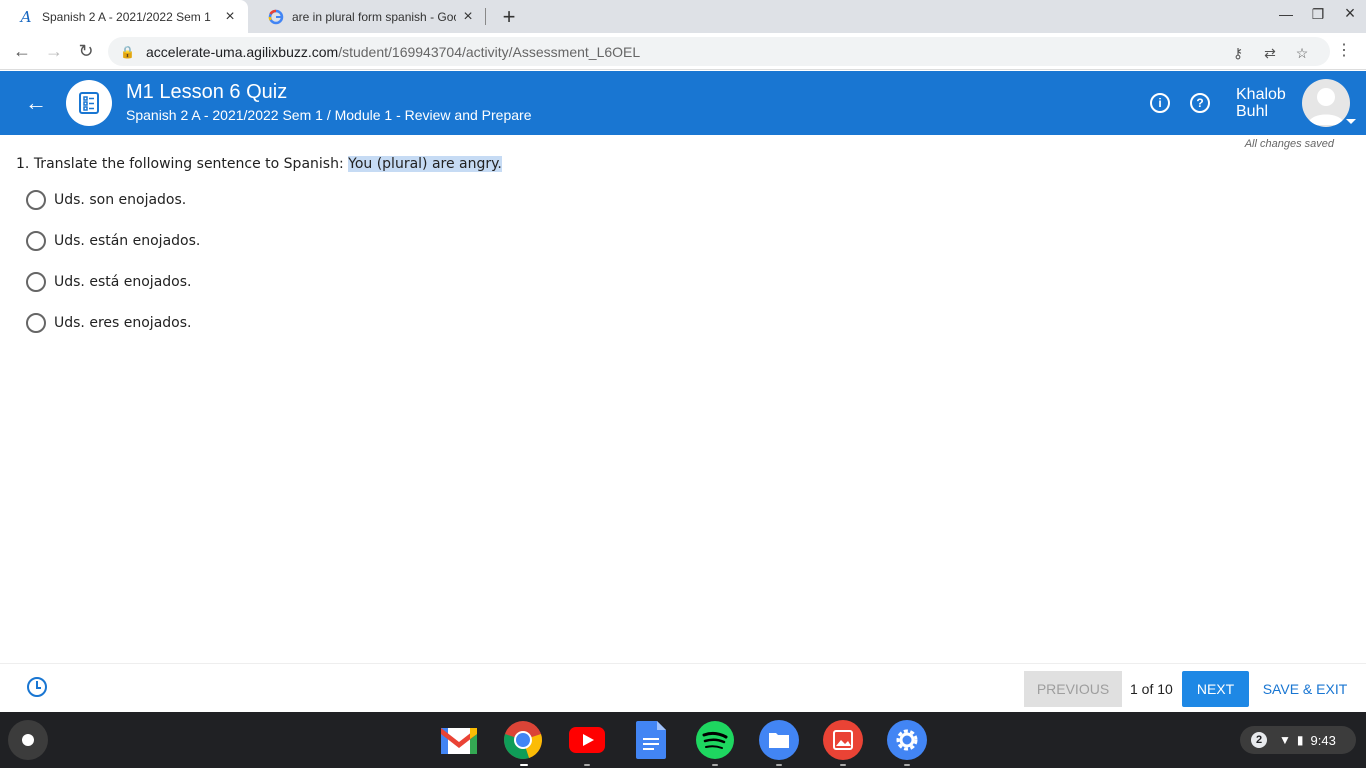 The image size is (1366, 768). What do you see at coordinates (1259, 740) in the screenshot?
I see `notification-count: 2` at bounding box center [1259, 740].